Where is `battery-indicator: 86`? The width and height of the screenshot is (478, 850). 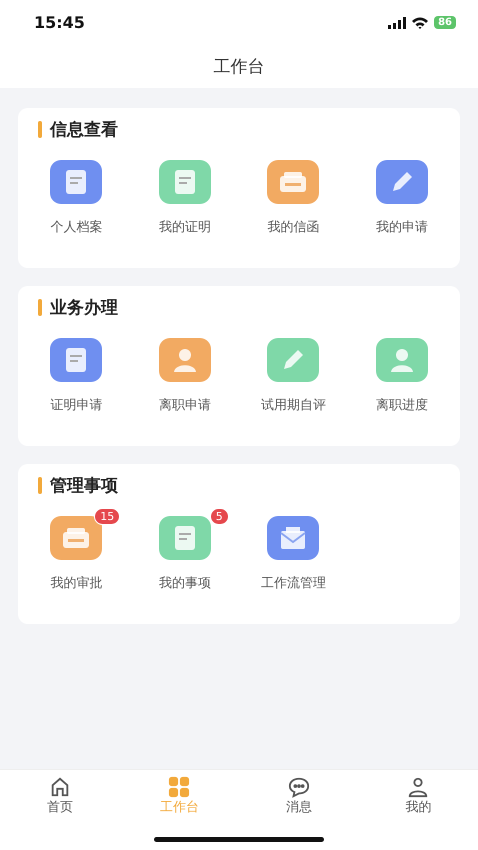 battery-indicator: 86 is located at coordinates (445, 22).